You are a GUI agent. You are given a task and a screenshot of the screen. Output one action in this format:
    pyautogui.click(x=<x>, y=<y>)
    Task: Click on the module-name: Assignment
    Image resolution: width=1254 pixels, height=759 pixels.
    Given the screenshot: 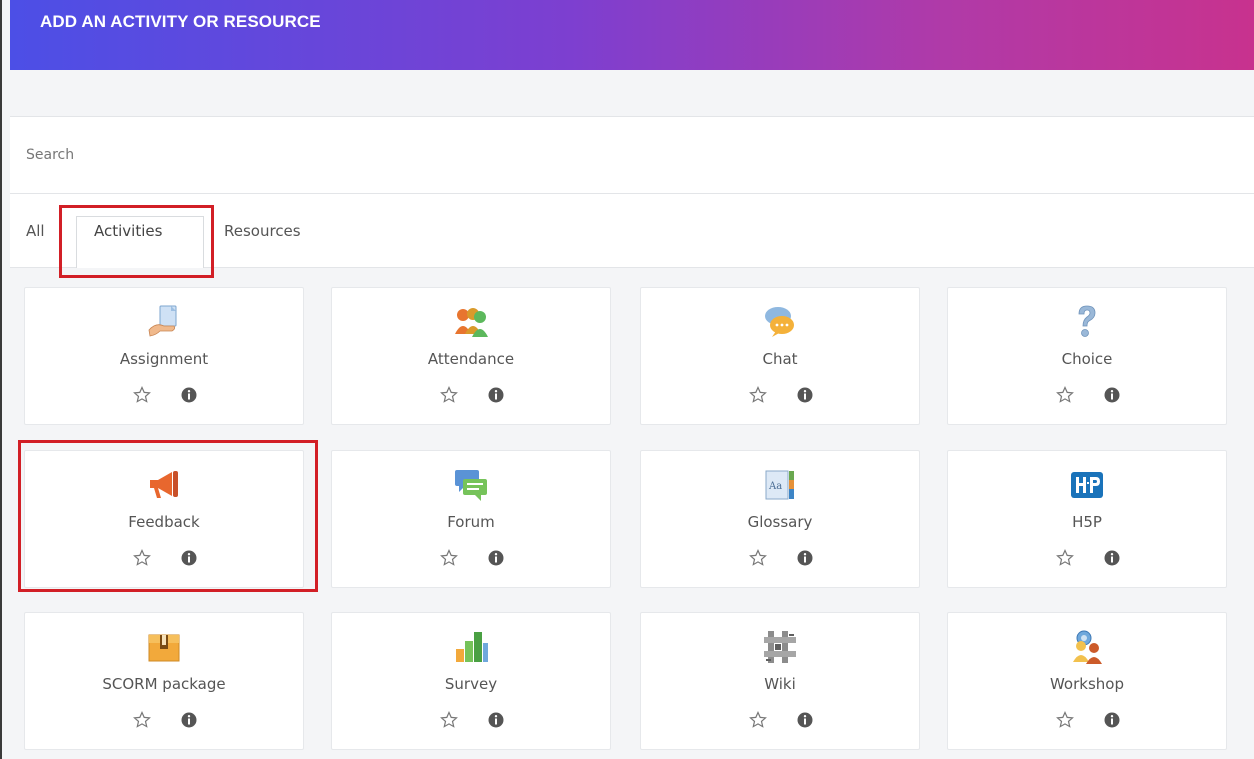 What is the action you would take?
    pyautogui.click(x=164, y=359)
    